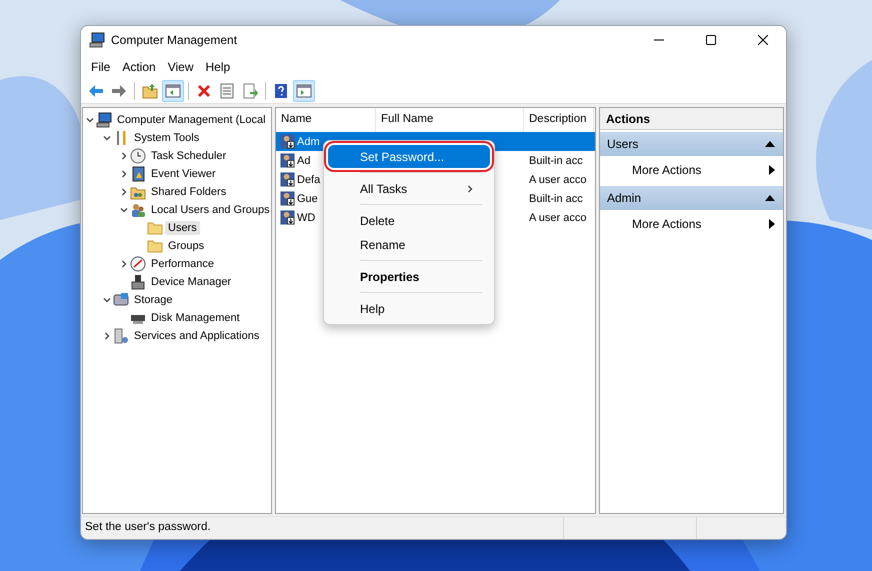 This screenshot has height=571, width=872. Describe the element at coordinates (308, 142) in the screenshot. I see `user-name: Adm` at that location.